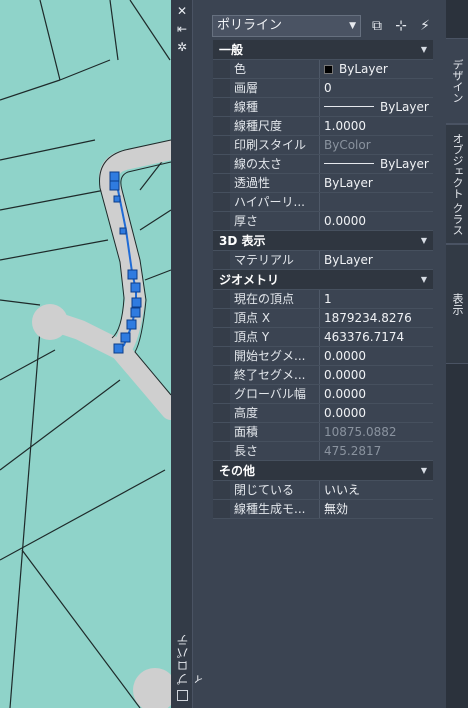 The height and width of the screenshot is (708, 468). I want to click on property-row: 厚さ 0.0000, so click(323, 221).